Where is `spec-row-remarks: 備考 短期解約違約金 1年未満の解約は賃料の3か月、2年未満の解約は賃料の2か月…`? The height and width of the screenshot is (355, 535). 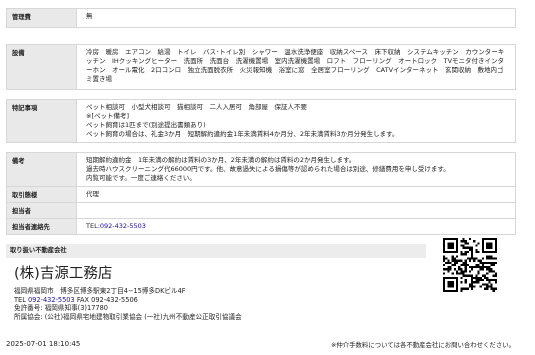 spec-row-remarks: 備考 短期解約違約金 1年未満の解約は賃料の3か月、2年未満の解約は賃料の2か月… is located at coordinates (261, 169).